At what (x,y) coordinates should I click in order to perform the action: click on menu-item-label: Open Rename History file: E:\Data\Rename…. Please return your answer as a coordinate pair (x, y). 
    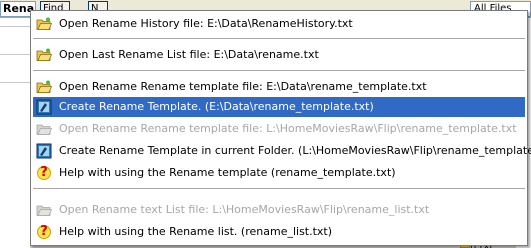
    Looking at the image, I should click on (206, 23).